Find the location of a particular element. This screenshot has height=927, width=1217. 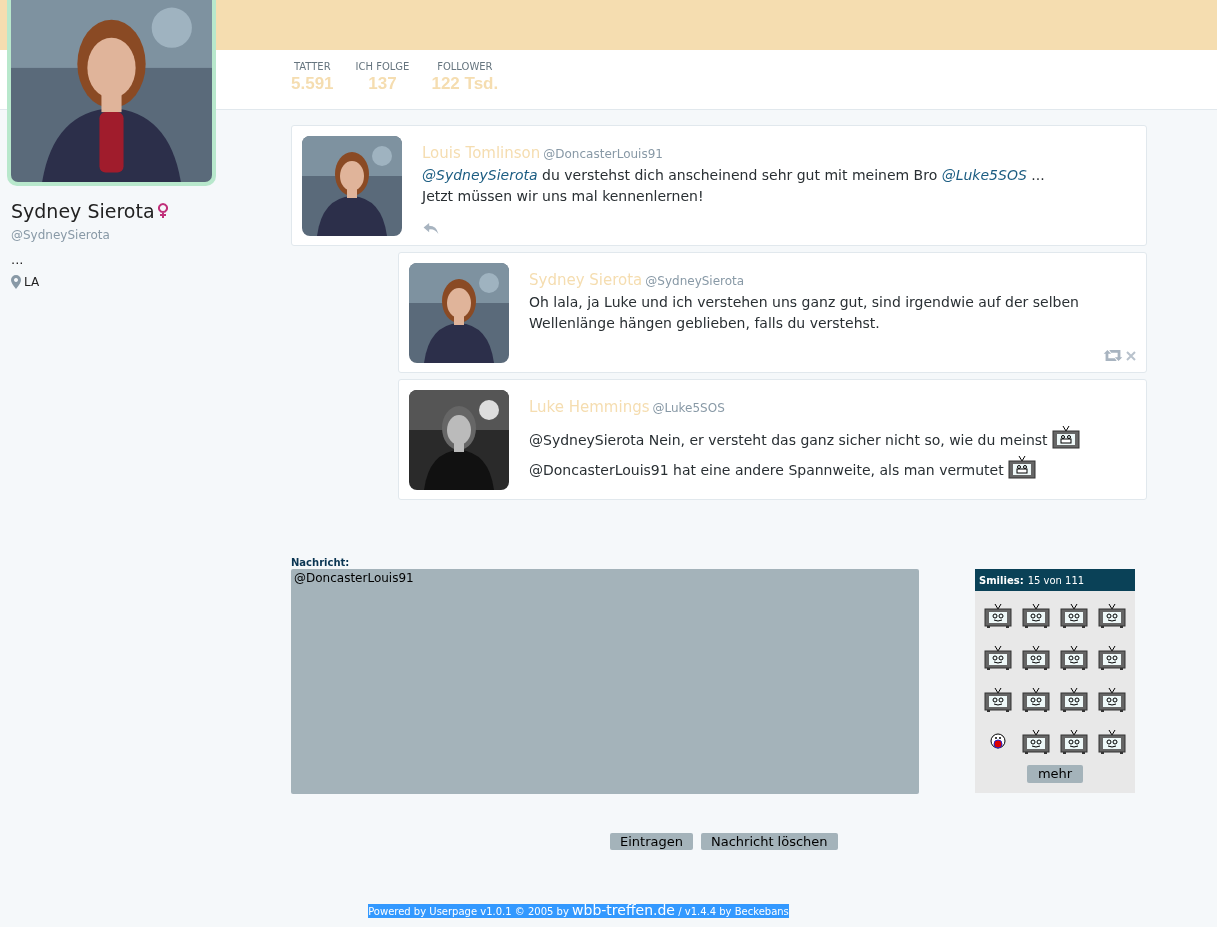

tweet-text: Jetzt müssen wir uns mal kennenlernen! is located at coordinates (563, 196).